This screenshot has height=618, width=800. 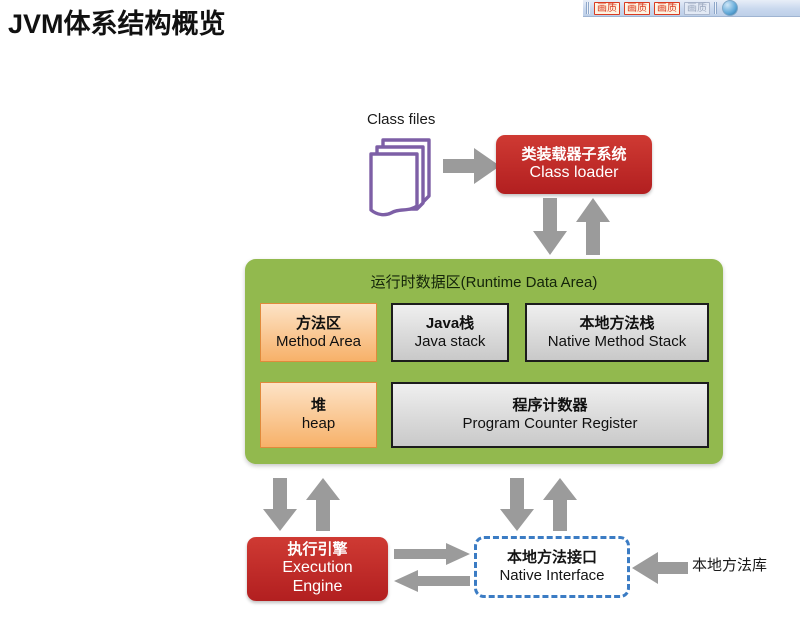 I want to click on java-stack-label-en: Java stack, so click(x=450, y=341).